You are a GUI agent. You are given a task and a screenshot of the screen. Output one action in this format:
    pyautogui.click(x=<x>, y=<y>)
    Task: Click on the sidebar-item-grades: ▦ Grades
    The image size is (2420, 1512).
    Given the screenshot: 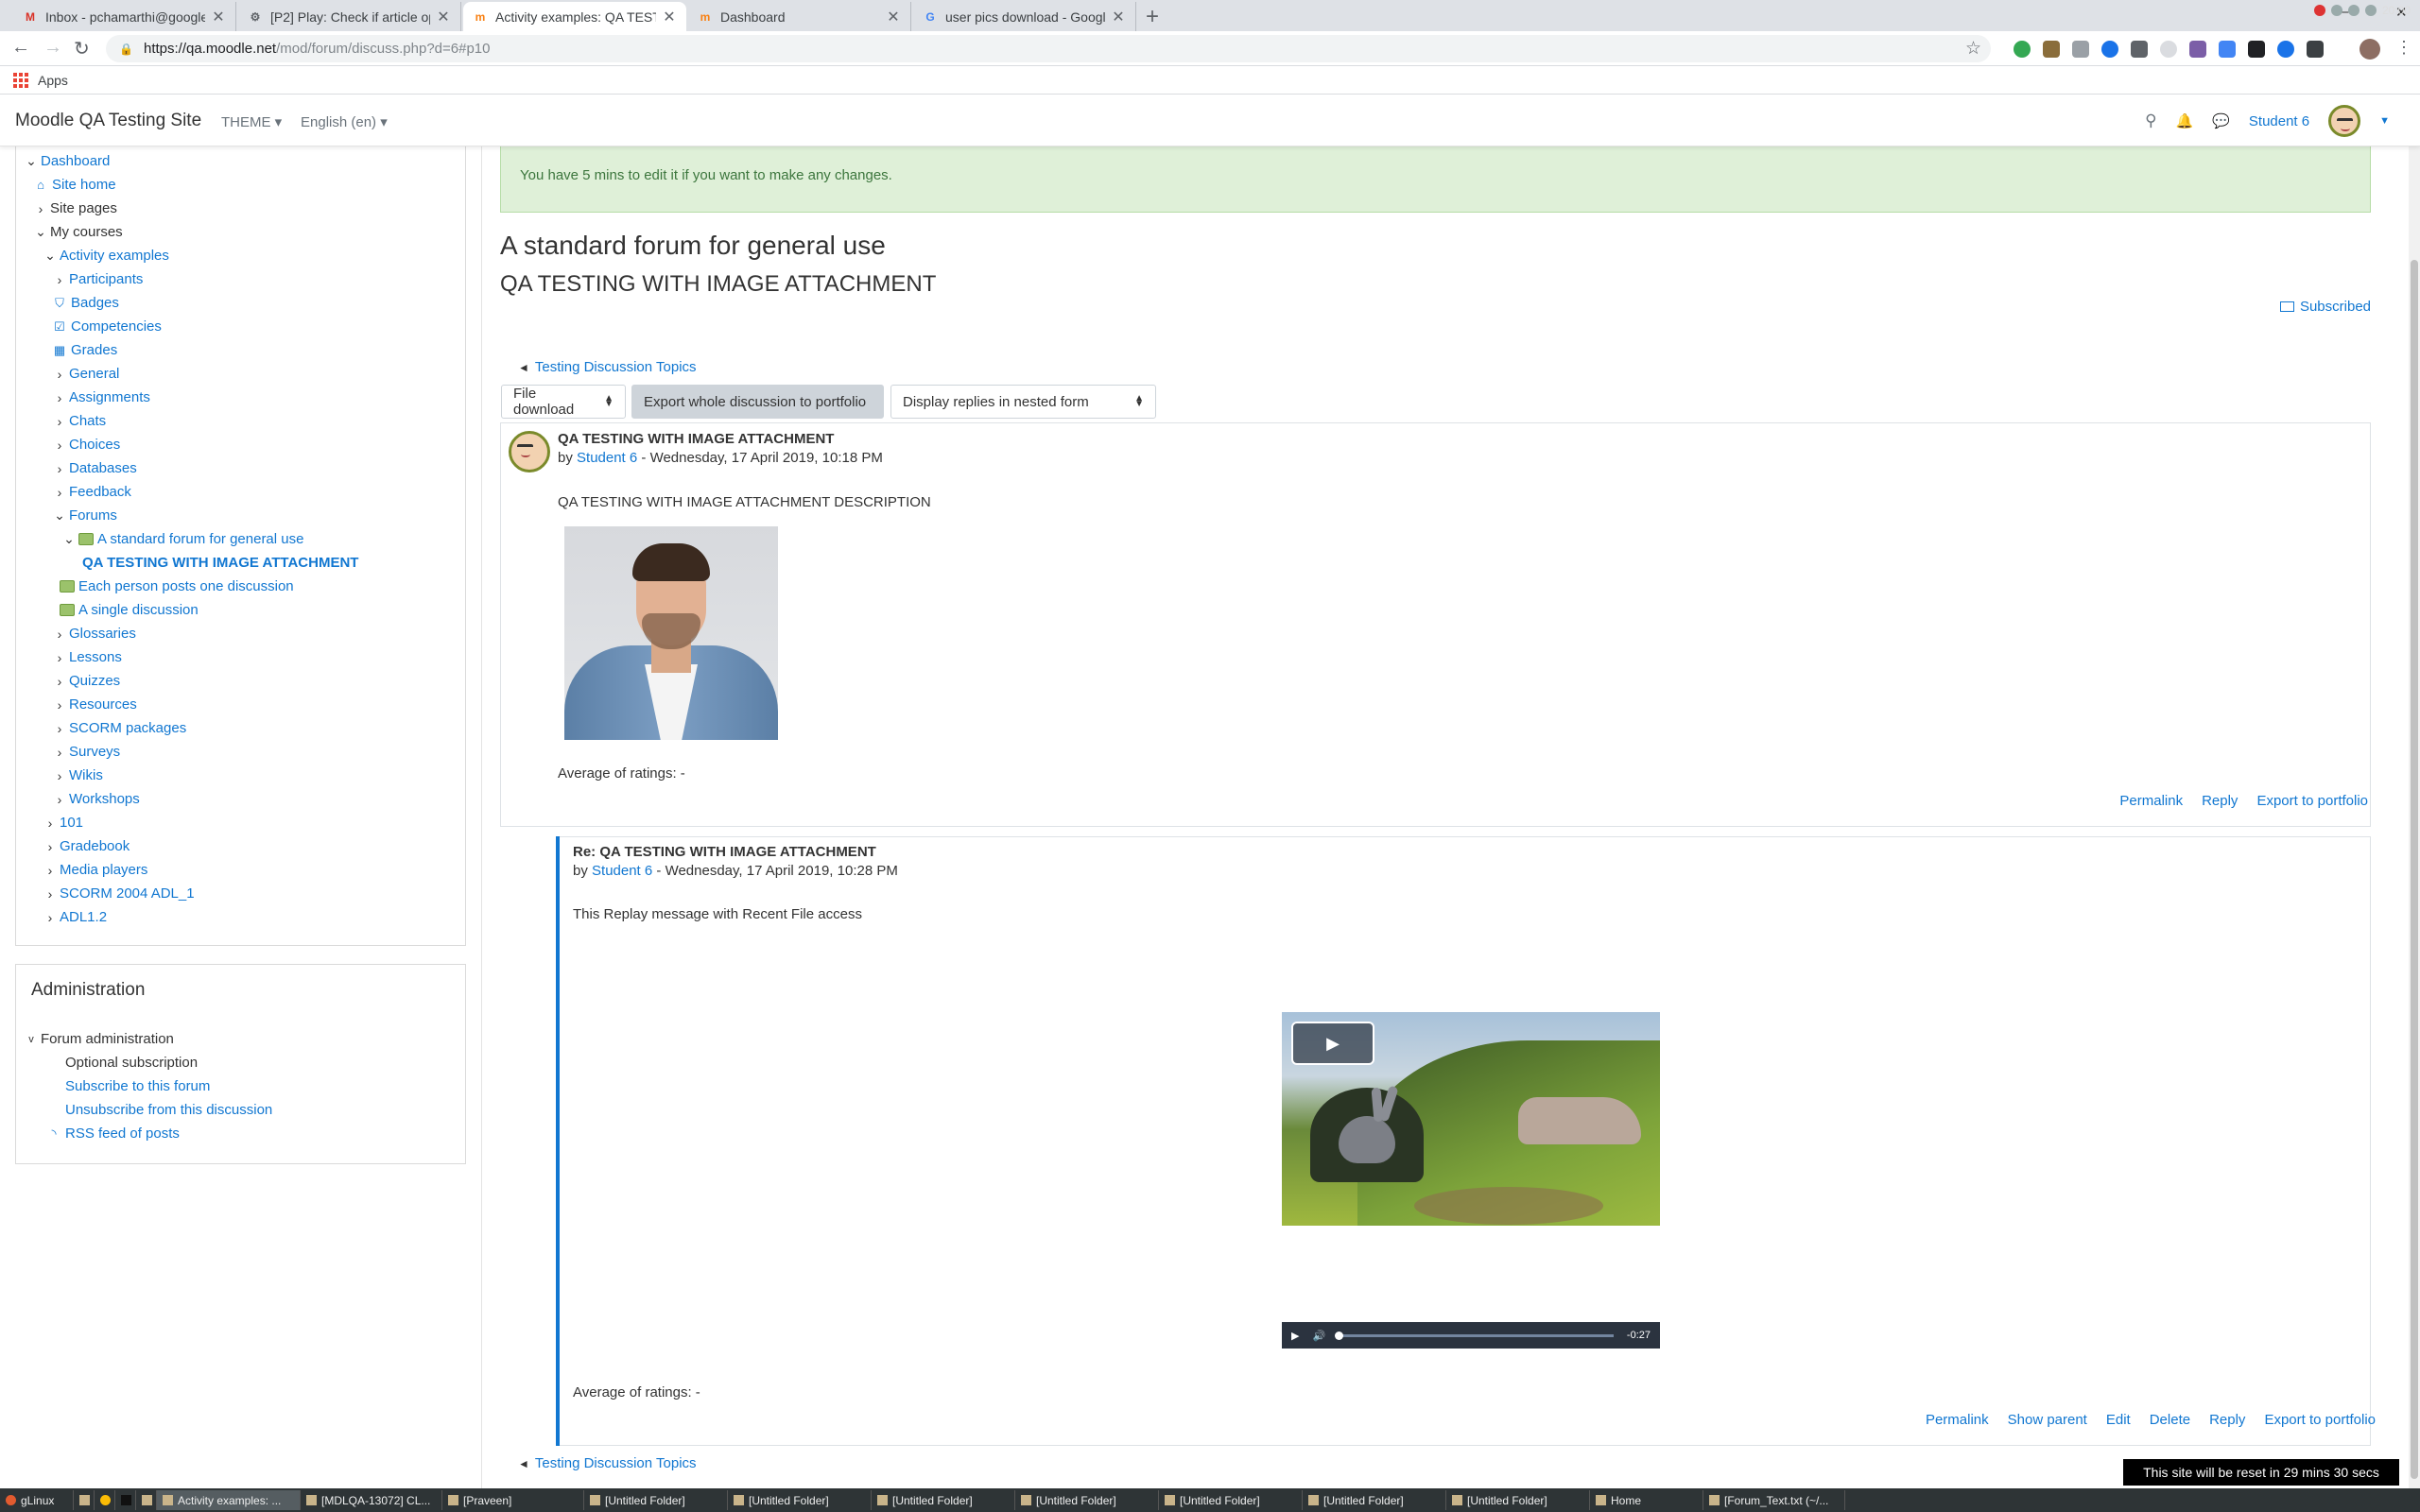 What is the action you would take?
    pyautogui.click(x=84, y=350)
    